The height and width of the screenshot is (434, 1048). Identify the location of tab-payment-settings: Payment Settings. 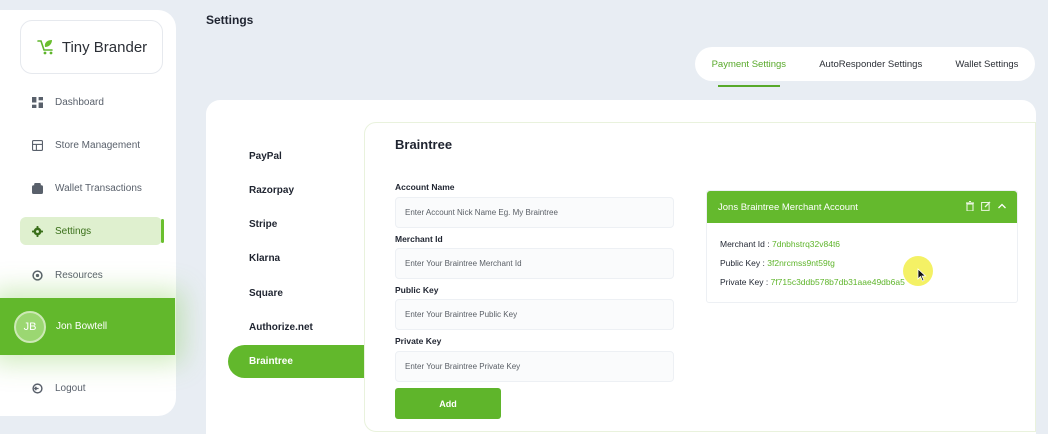
(749, 71).